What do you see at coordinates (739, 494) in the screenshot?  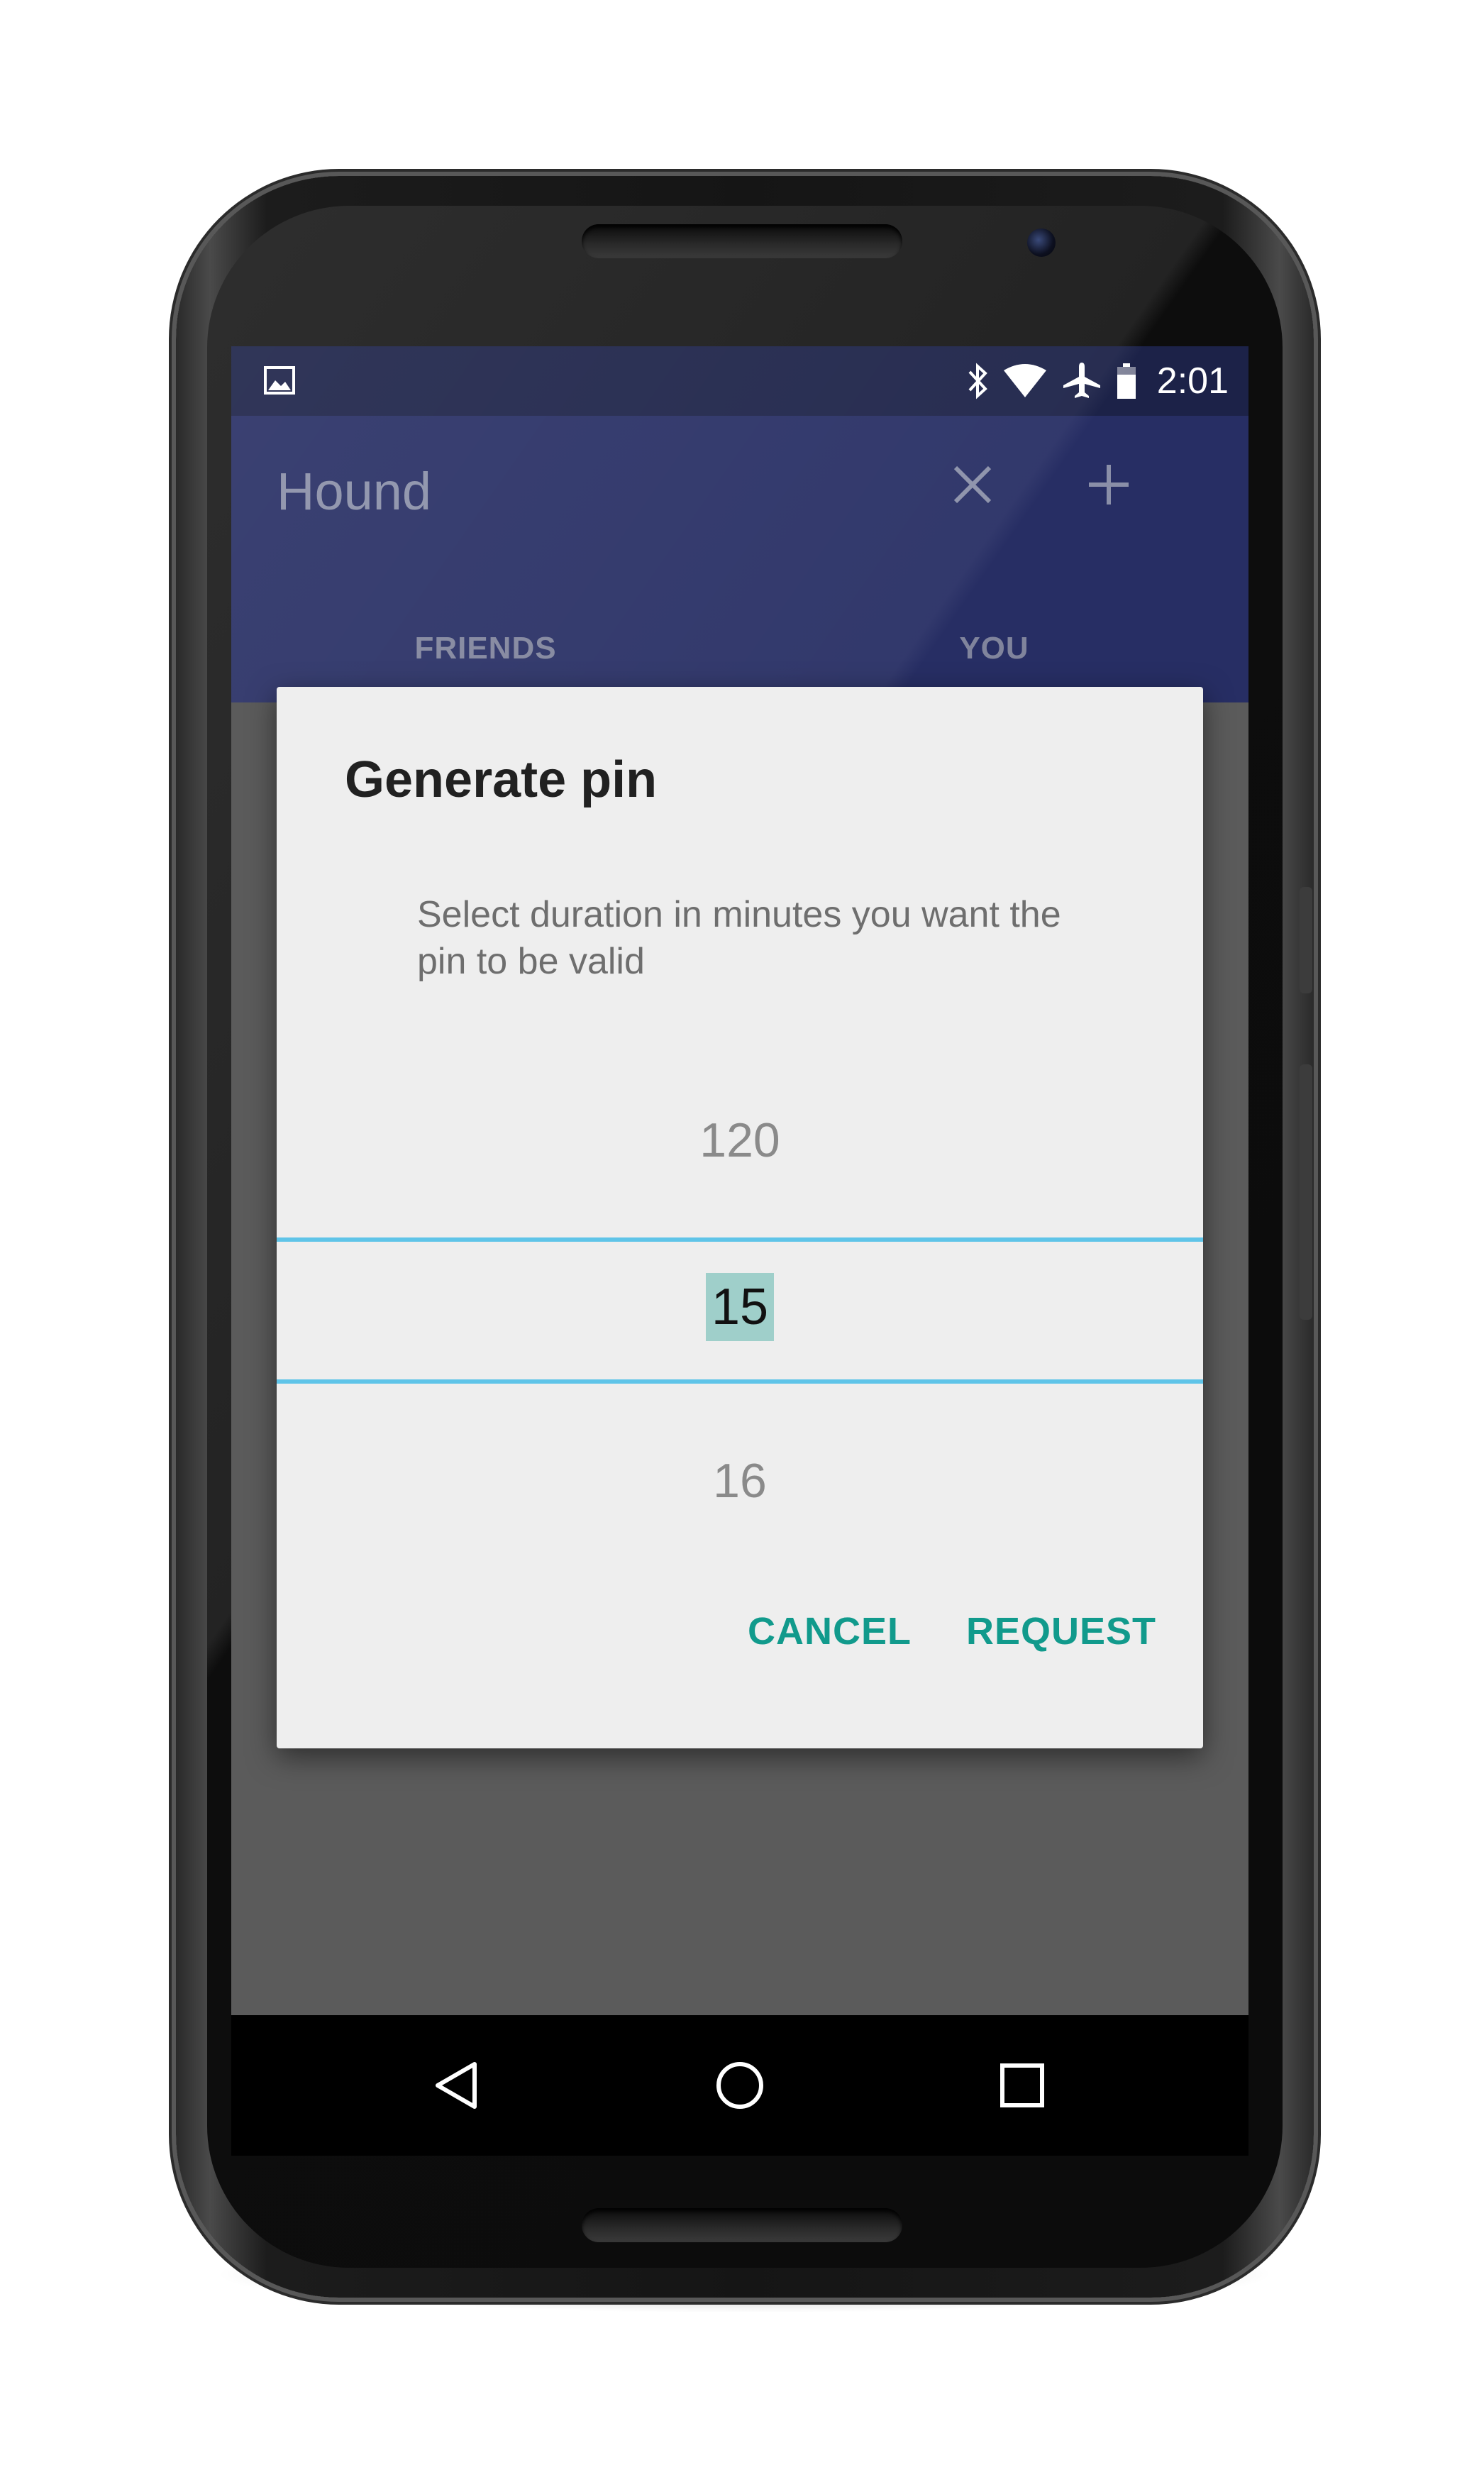 I see `app-bar: Hound` at bounding box center [739, 494].